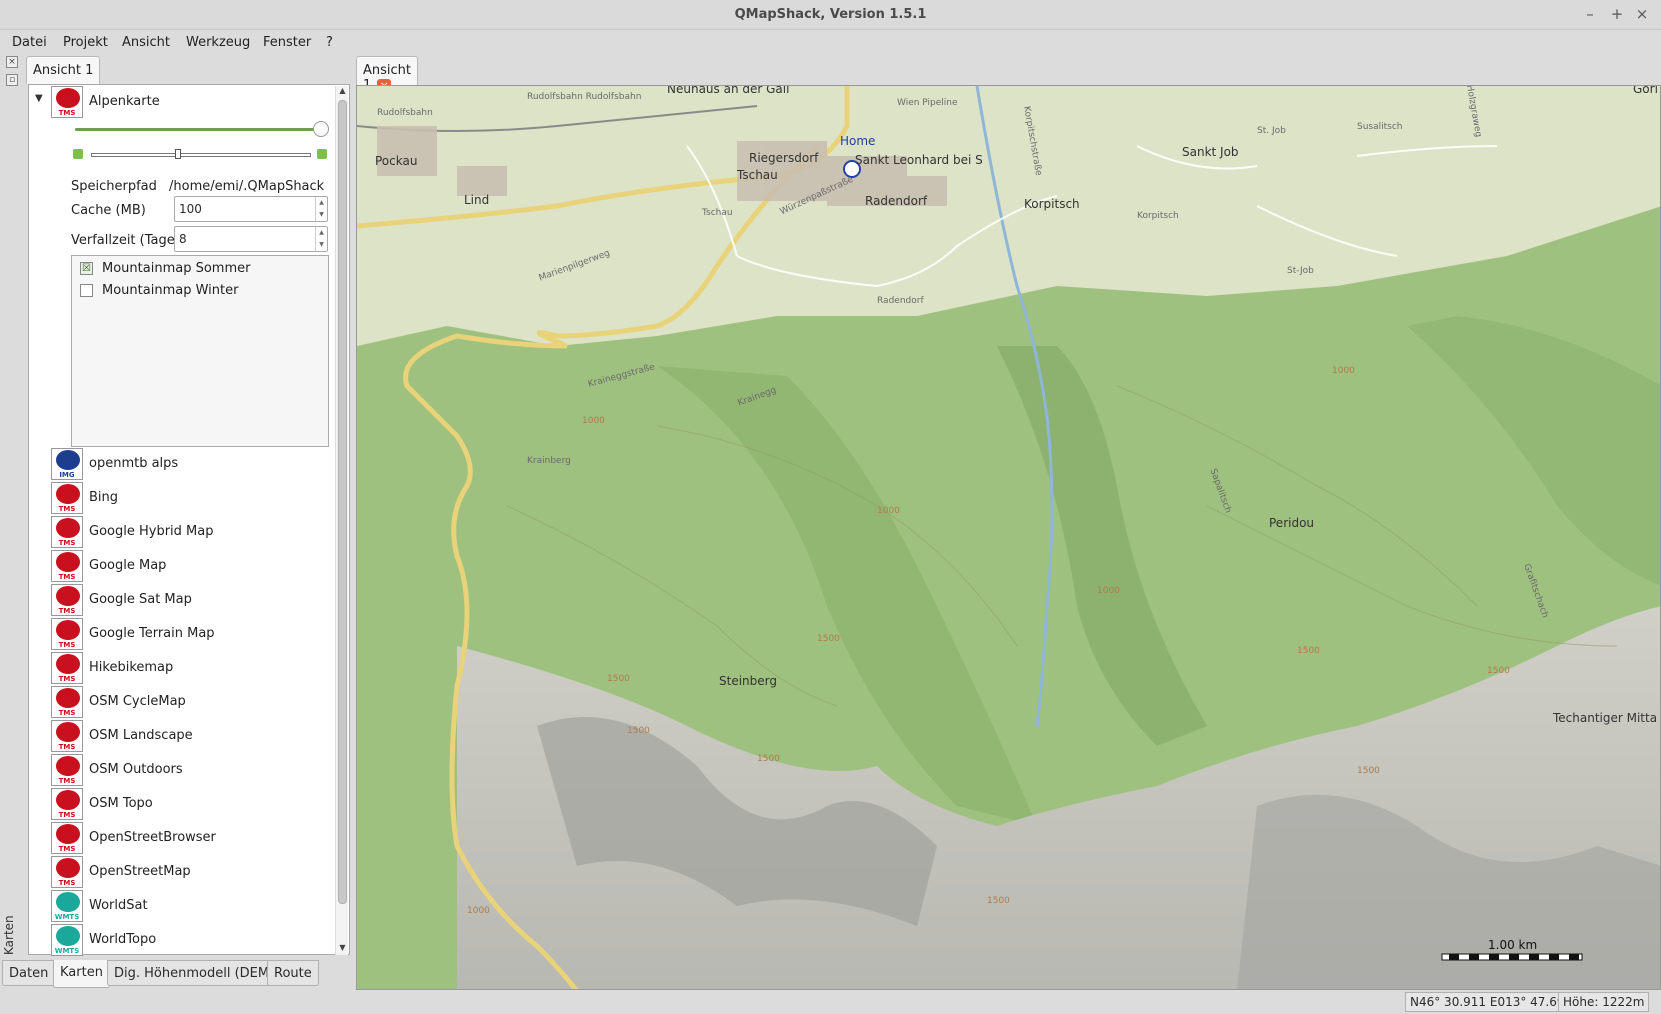 The height and width of the screenshot is (1014, 1661). Describe the element at coordinates (342, 92) in the screenshot. I see `scroll-up-icon: ▲` at that location.